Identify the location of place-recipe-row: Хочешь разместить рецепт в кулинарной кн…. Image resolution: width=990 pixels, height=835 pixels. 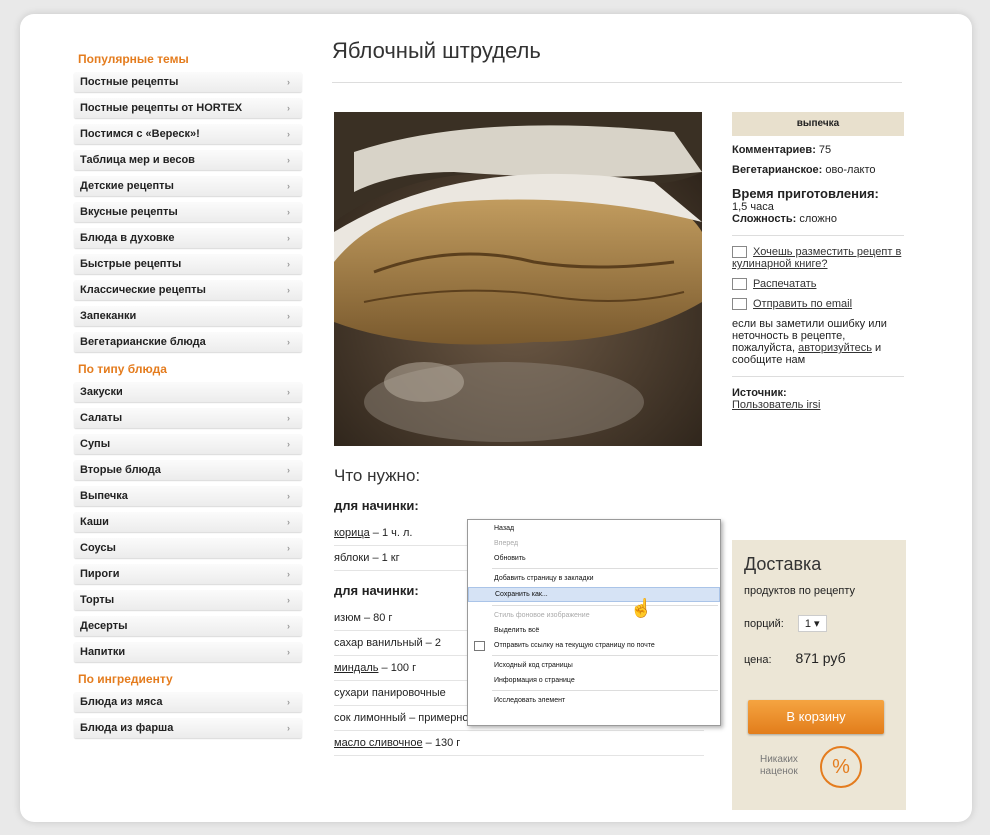
(818, 258).